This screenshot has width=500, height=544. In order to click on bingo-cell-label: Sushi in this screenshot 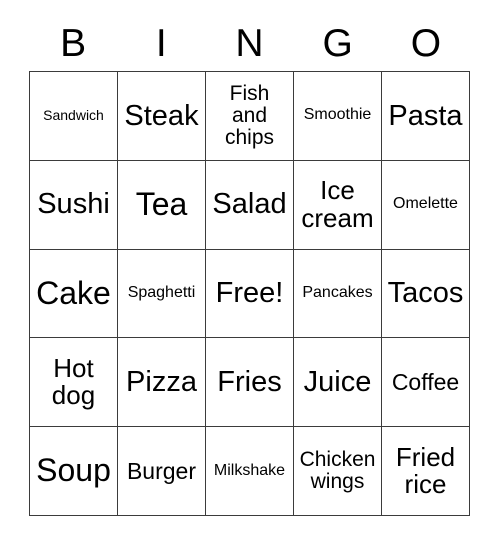, I will do `click(73, 204)`.